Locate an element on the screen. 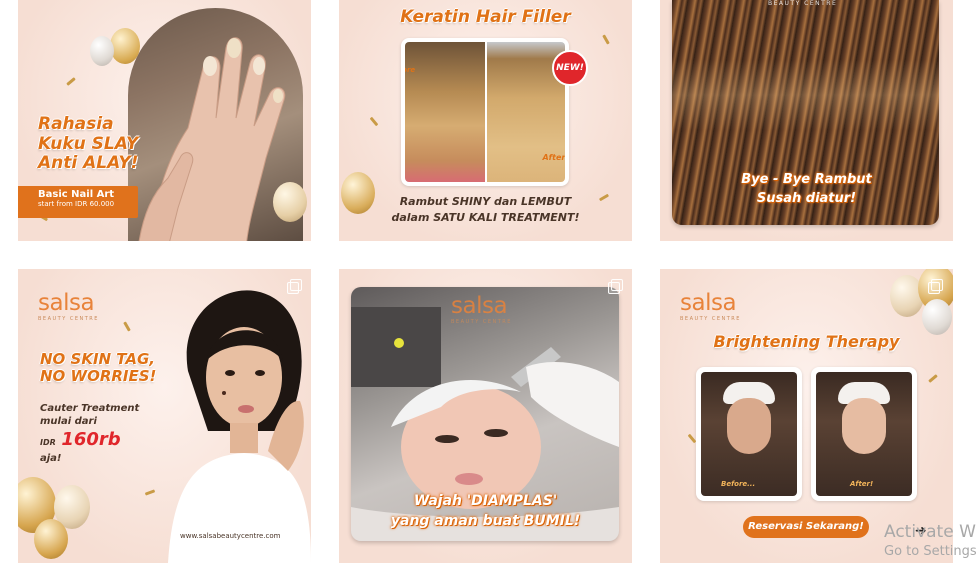 The height and width of the screenshot is (567, 977). post-title: Keratin Hair Filler is located at coordinates (485, 17).